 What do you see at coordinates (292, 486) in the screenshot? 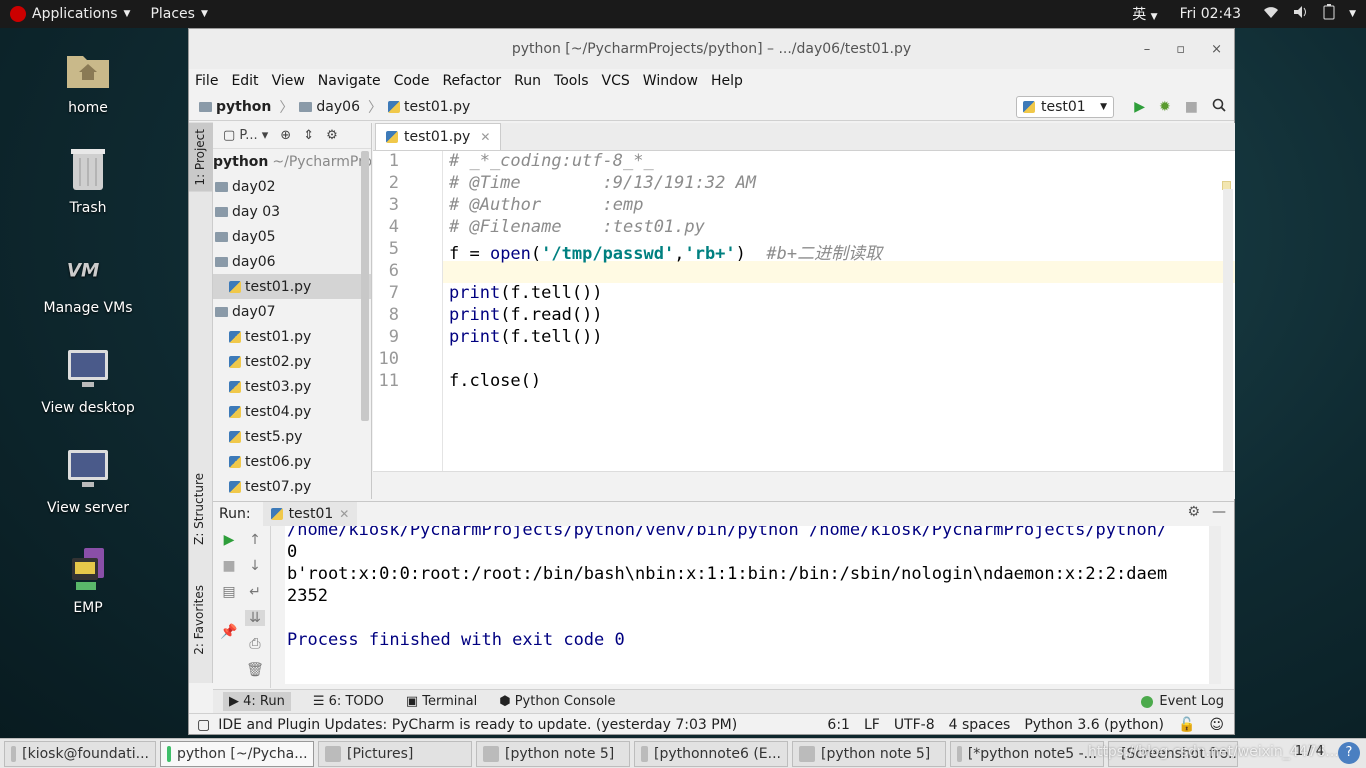
I see `tree-file: test07.py` at bounding box center [292, 486].